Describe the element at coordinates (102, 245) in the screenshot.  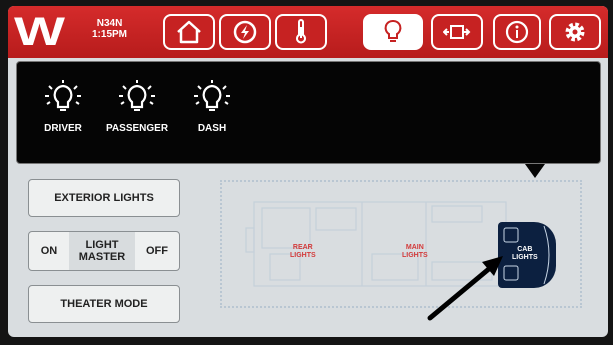
I see `master-label-line1: LIGHT` at that location.